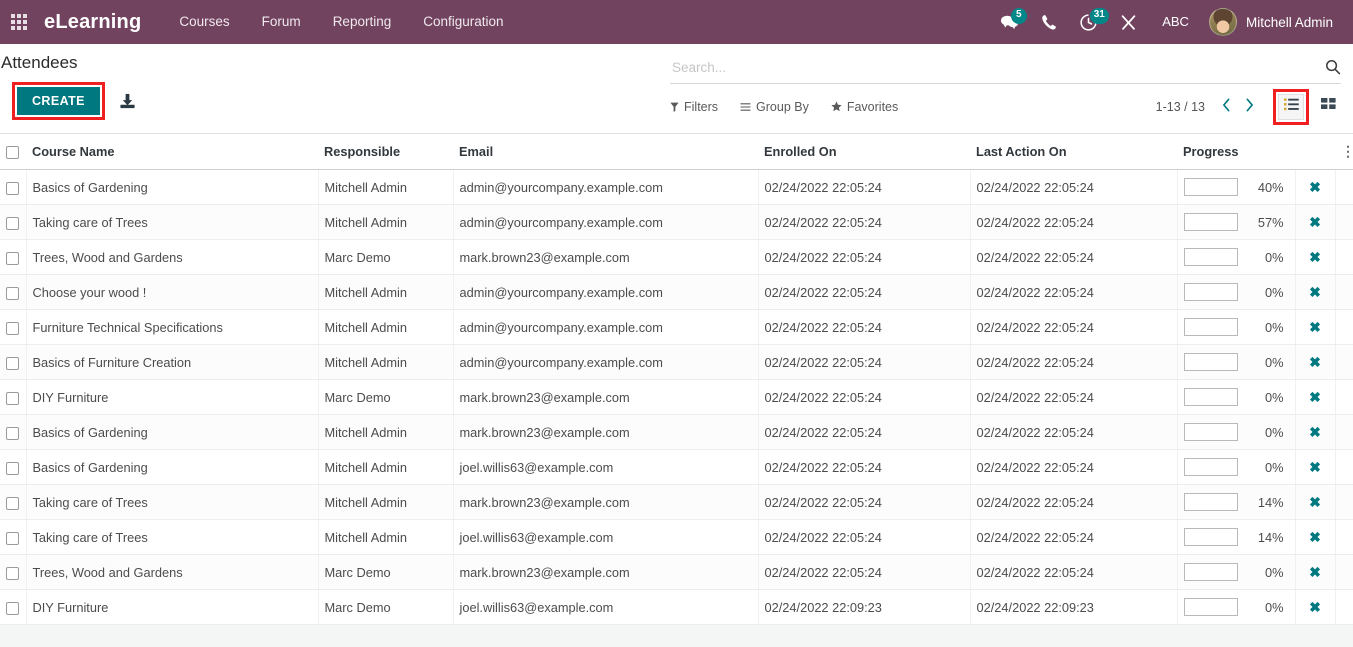  I want to click on favorites-button: Favorites, so click(864, 107).